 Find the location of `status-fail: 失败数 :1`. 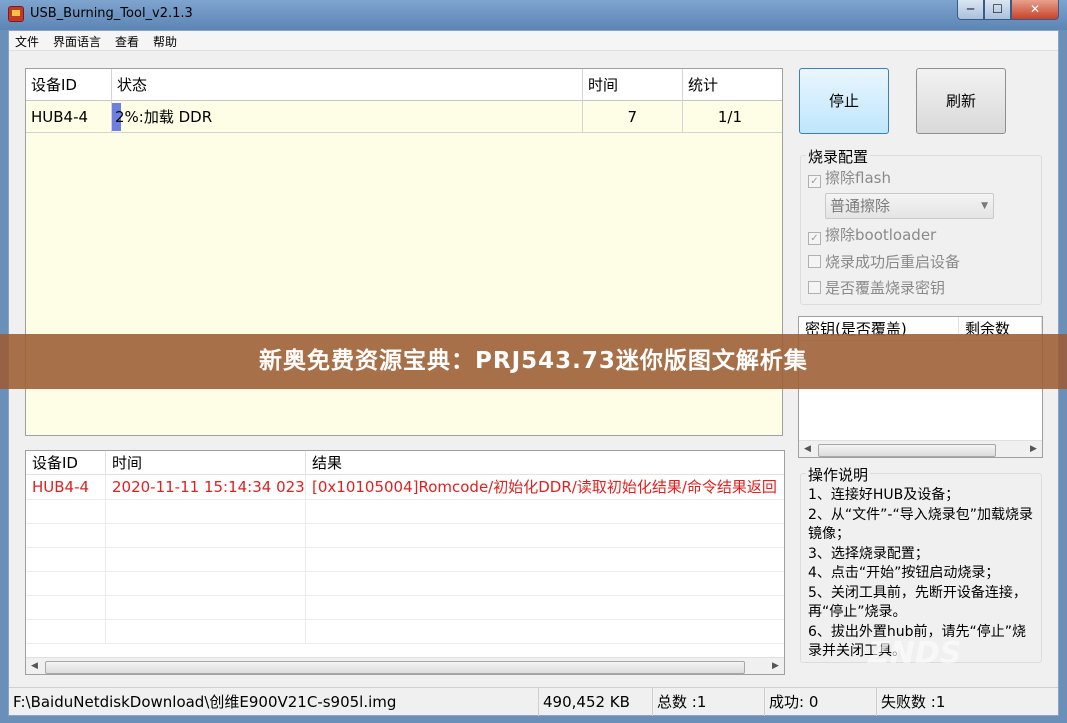

status-fail: 失败数 :1 is located at coordinates (913, 702).